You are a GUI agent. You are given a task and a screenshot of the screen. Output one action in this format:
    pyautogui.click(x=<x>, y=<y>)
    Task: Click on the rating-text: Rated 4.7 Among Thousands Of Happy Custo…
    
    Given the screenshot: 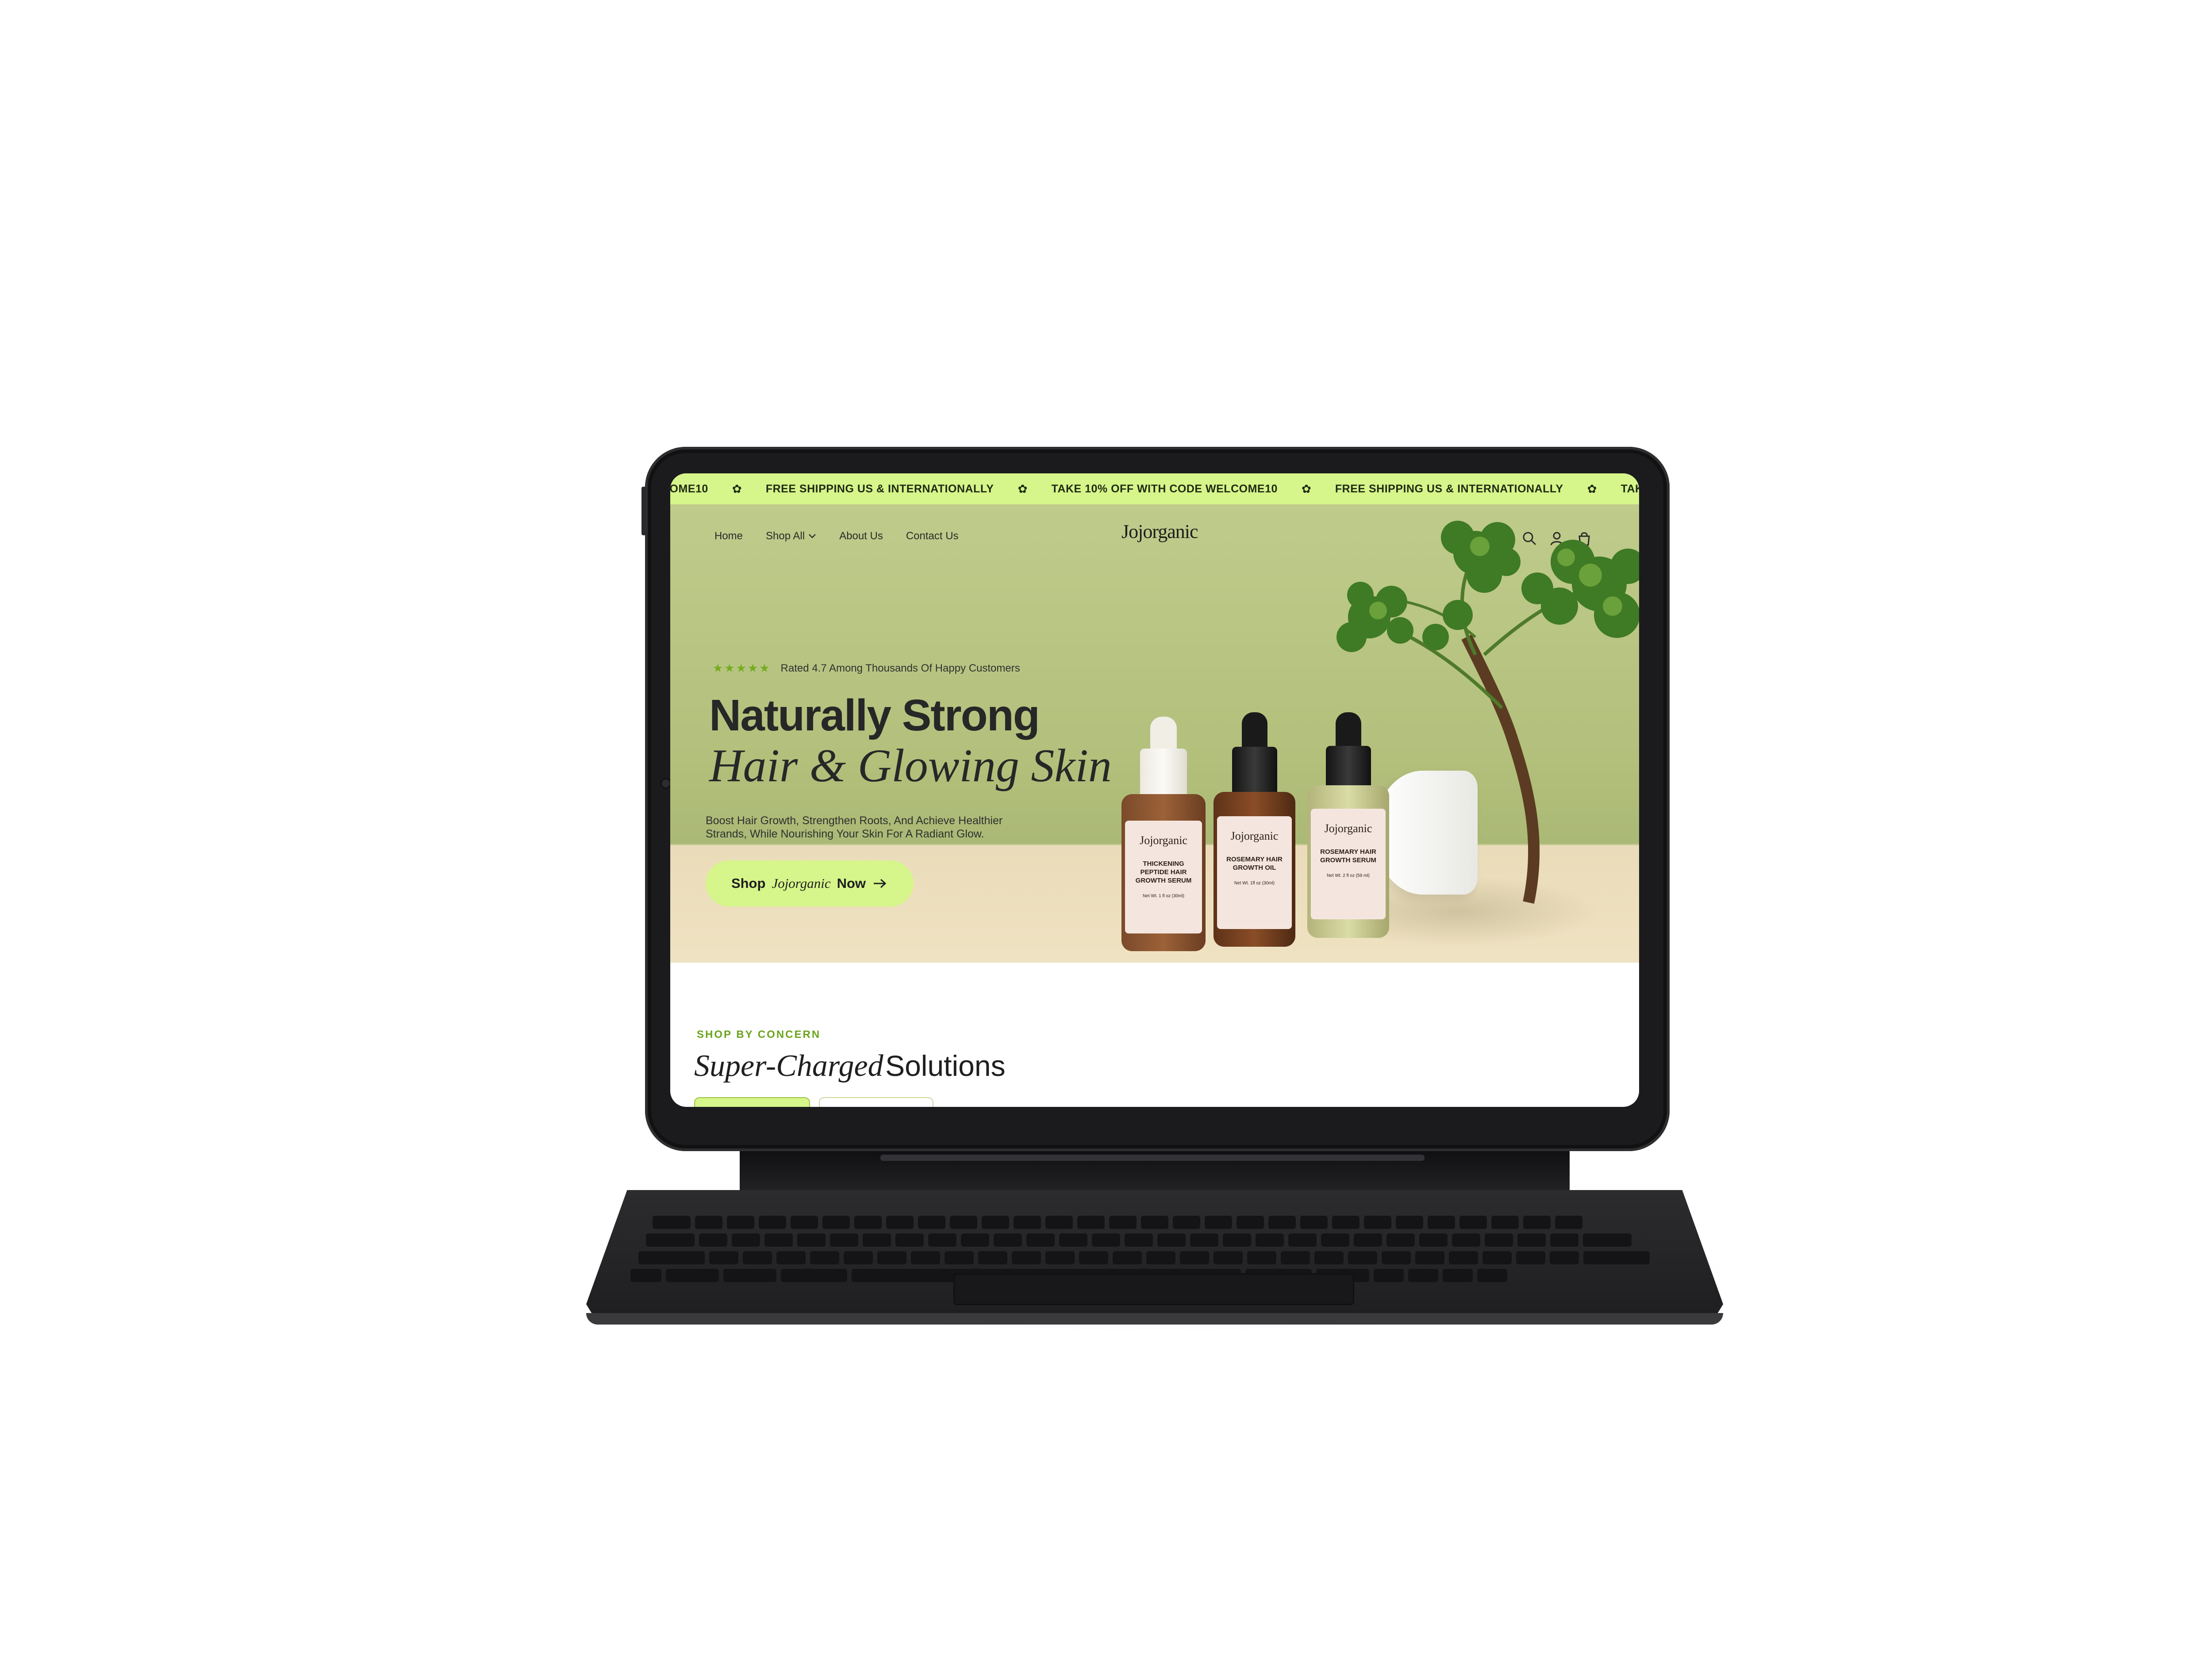 What is the action you would take?
    pyautogui.click(x=900, y=668)
    